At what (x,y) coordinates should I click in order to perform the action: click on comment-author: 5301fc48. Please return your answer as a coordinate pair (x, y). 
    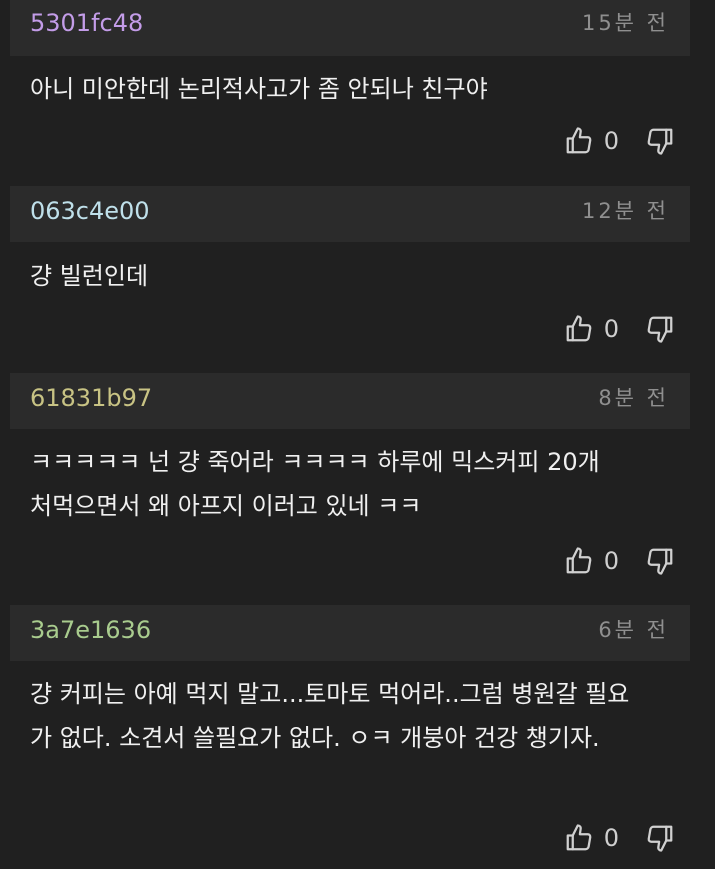
    Looking at the image, I should click on (86, 23).